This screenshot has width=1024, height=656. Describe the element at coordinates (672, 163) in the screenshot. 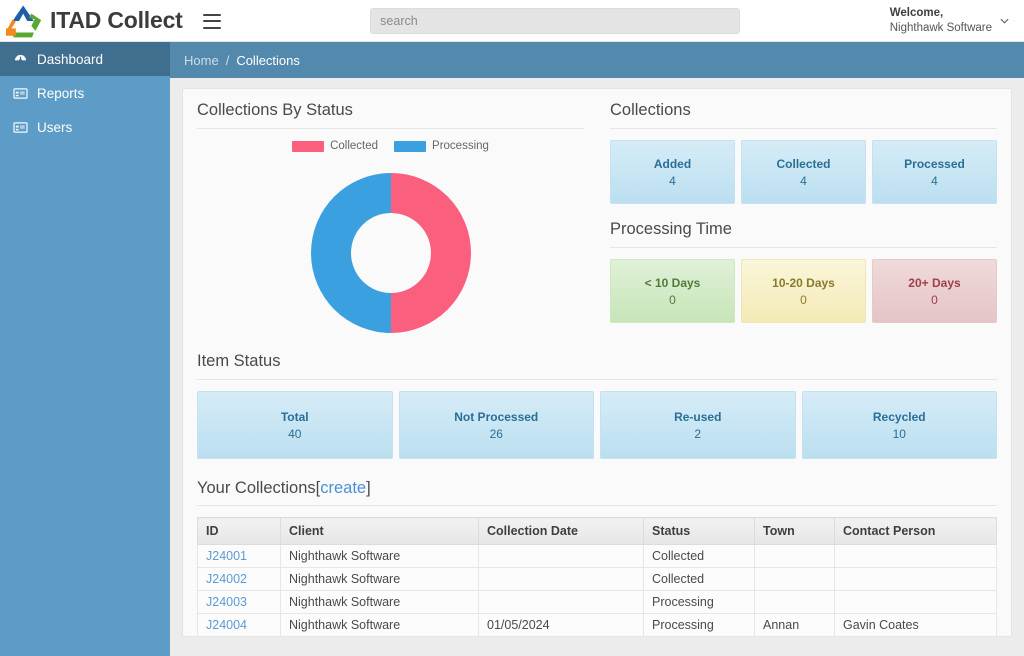

I see `card-label: Added` at that location.